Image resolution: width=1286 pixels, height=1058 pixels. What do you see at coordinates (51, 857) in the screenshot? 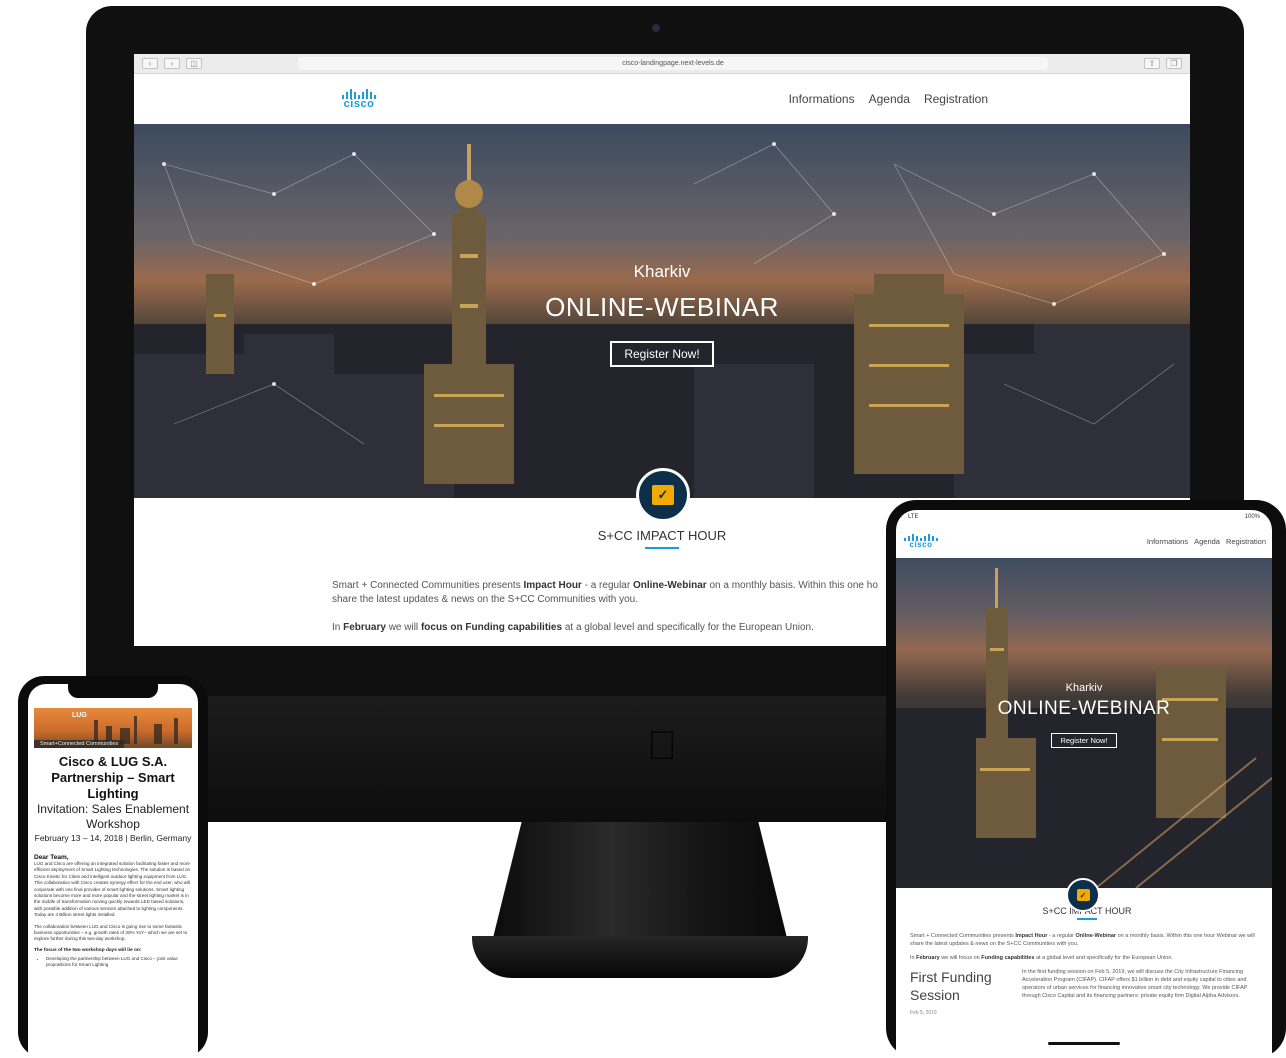
I see `email-greeting: Dear Team,` at bounding box center [51, 857].